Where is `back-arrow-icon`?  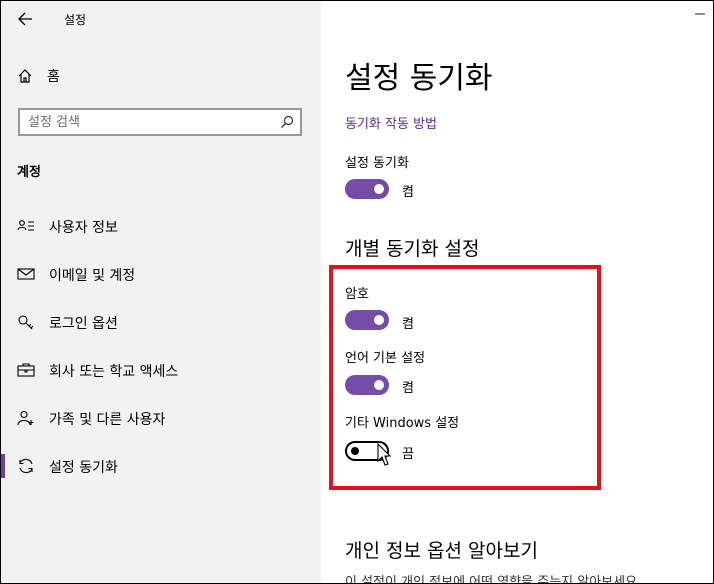
back-arrow-icon is located at coordinates (25, 19).